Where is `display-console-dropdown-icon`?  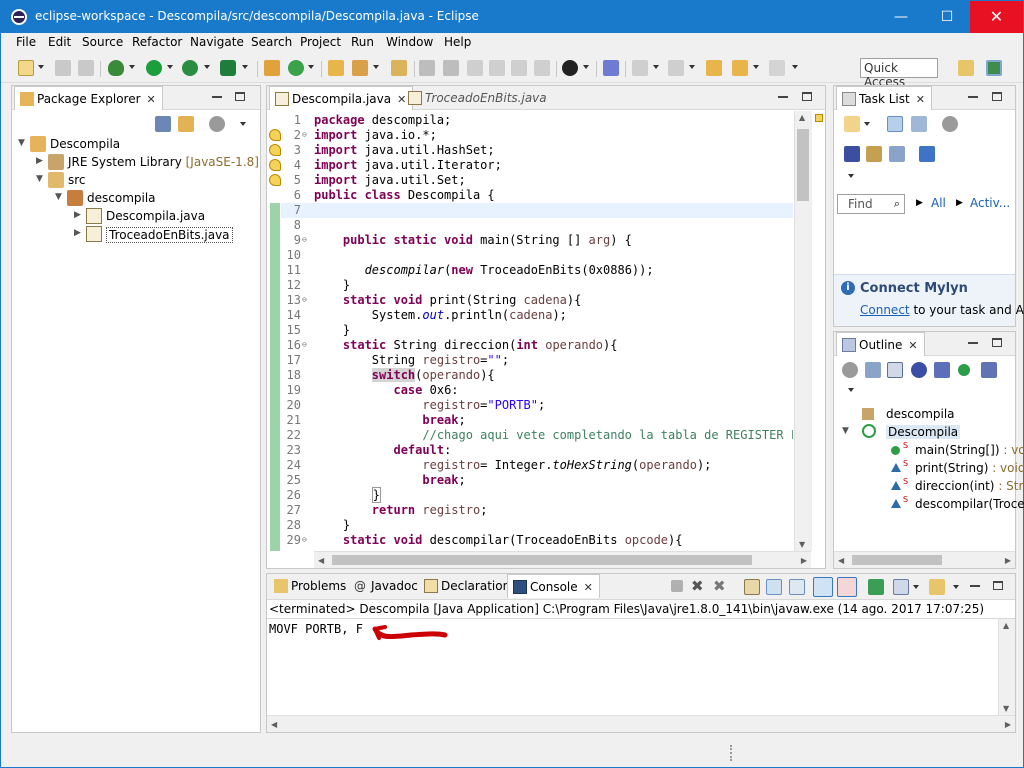
display-console-dropdown-icon is located at coordinates (916, 587).